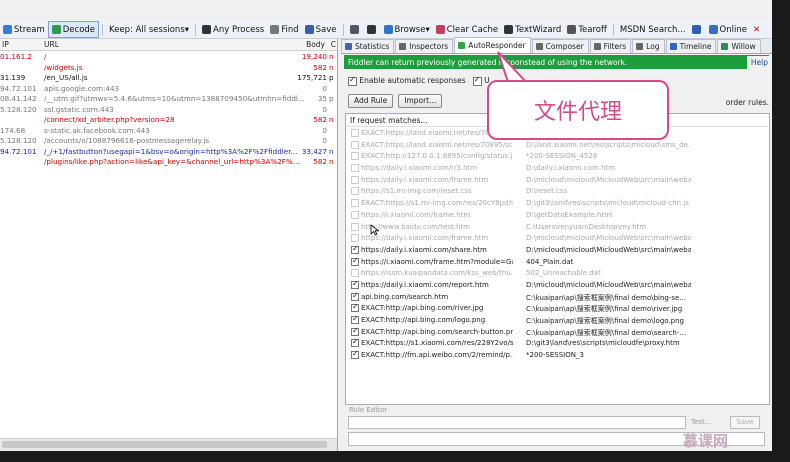 This screenshot has width=790, height=462. Describe the element at coordinates (187, 29) in the screenshot. I see `chevron-down-icon: ▾` at that location.